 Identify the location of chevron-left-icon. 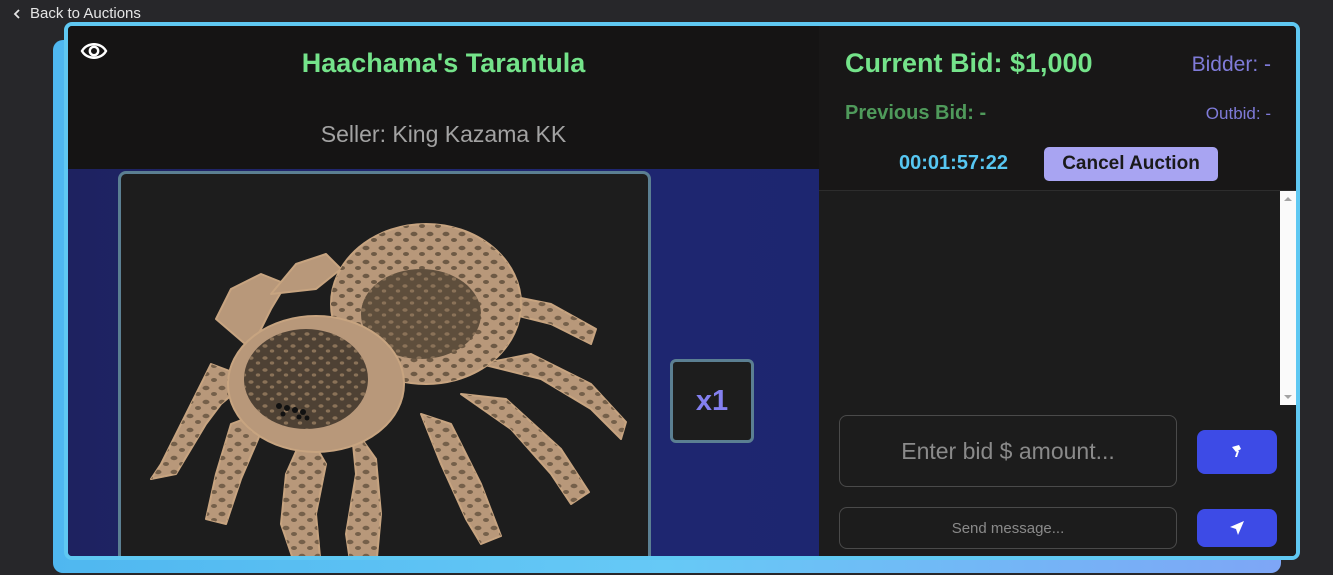
(16, 13).